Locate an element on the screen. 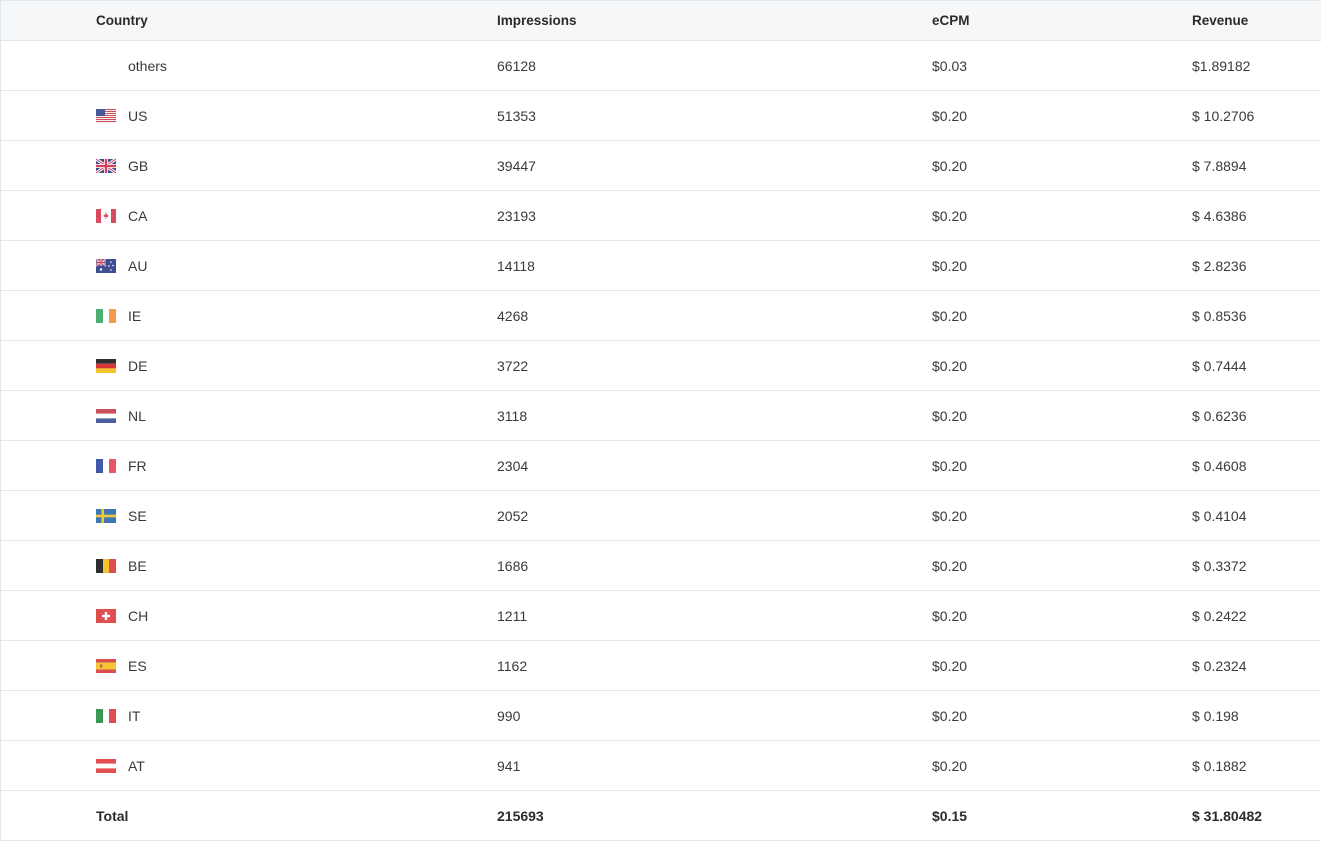 This screenshot has height=841, width=1321. at-flag-icon is located at coordinates (106, 765).